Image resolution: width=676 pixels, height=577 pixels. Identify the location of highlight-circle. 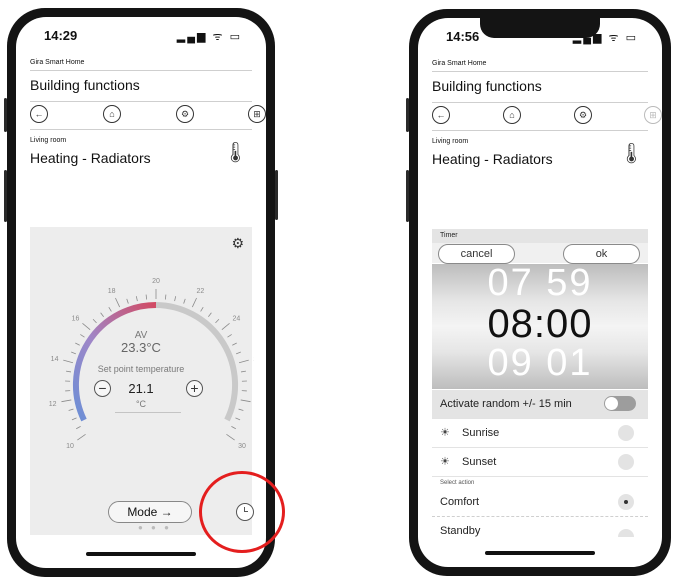
(242, 512).